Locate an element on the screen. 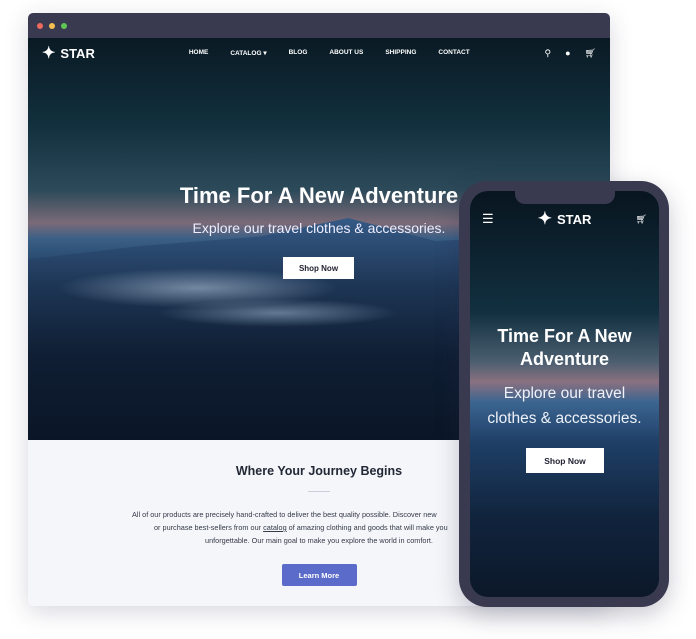 The width and height of the screenshot is (696, 639). nav-about: ABOUT US is located at coordinates (346, 53).